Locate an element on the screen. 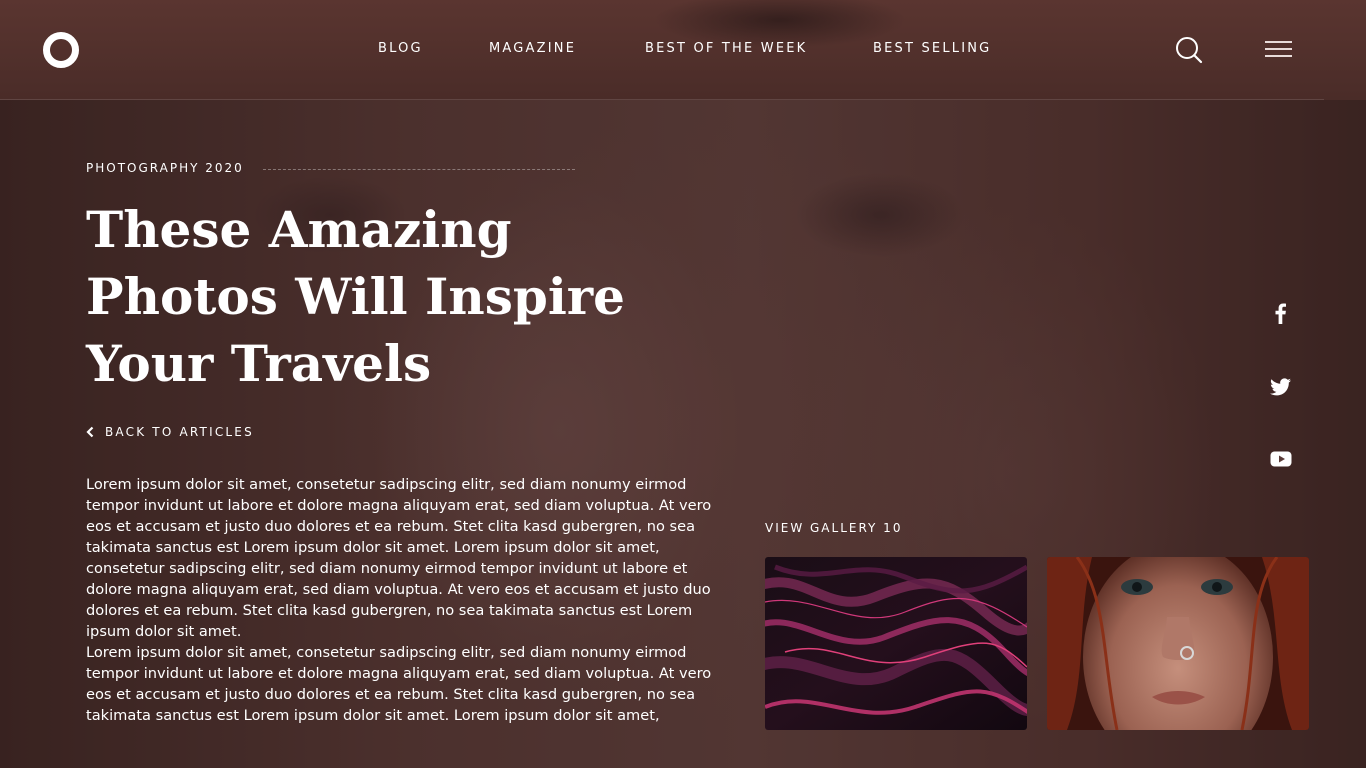  freckled-portrait-thumbnail is located at coordinates (1178, 643).